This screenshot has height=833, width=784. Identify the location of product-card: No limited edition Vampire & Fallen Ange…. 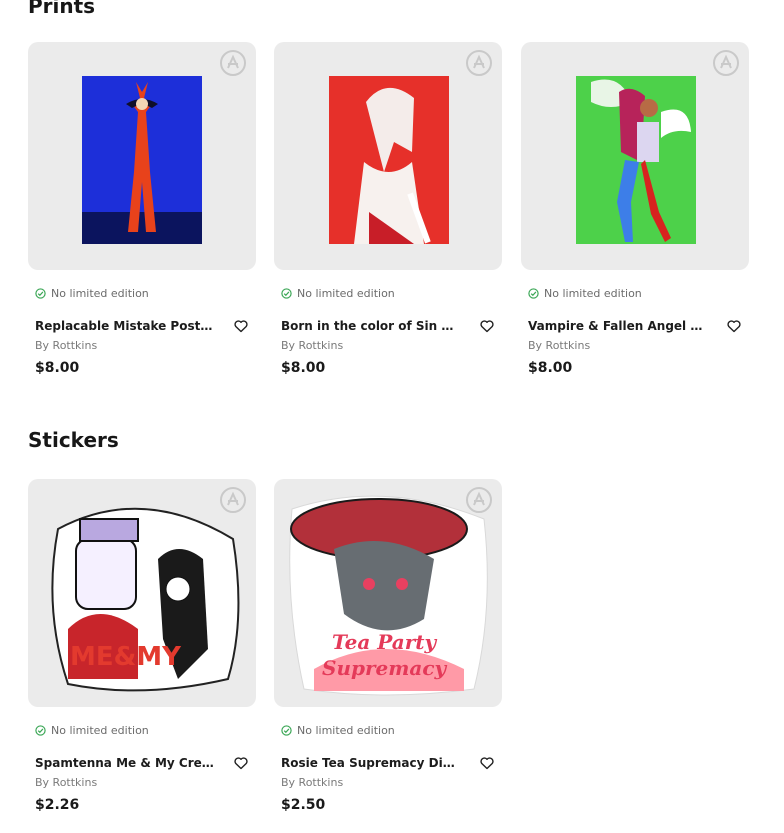
(635, 217).